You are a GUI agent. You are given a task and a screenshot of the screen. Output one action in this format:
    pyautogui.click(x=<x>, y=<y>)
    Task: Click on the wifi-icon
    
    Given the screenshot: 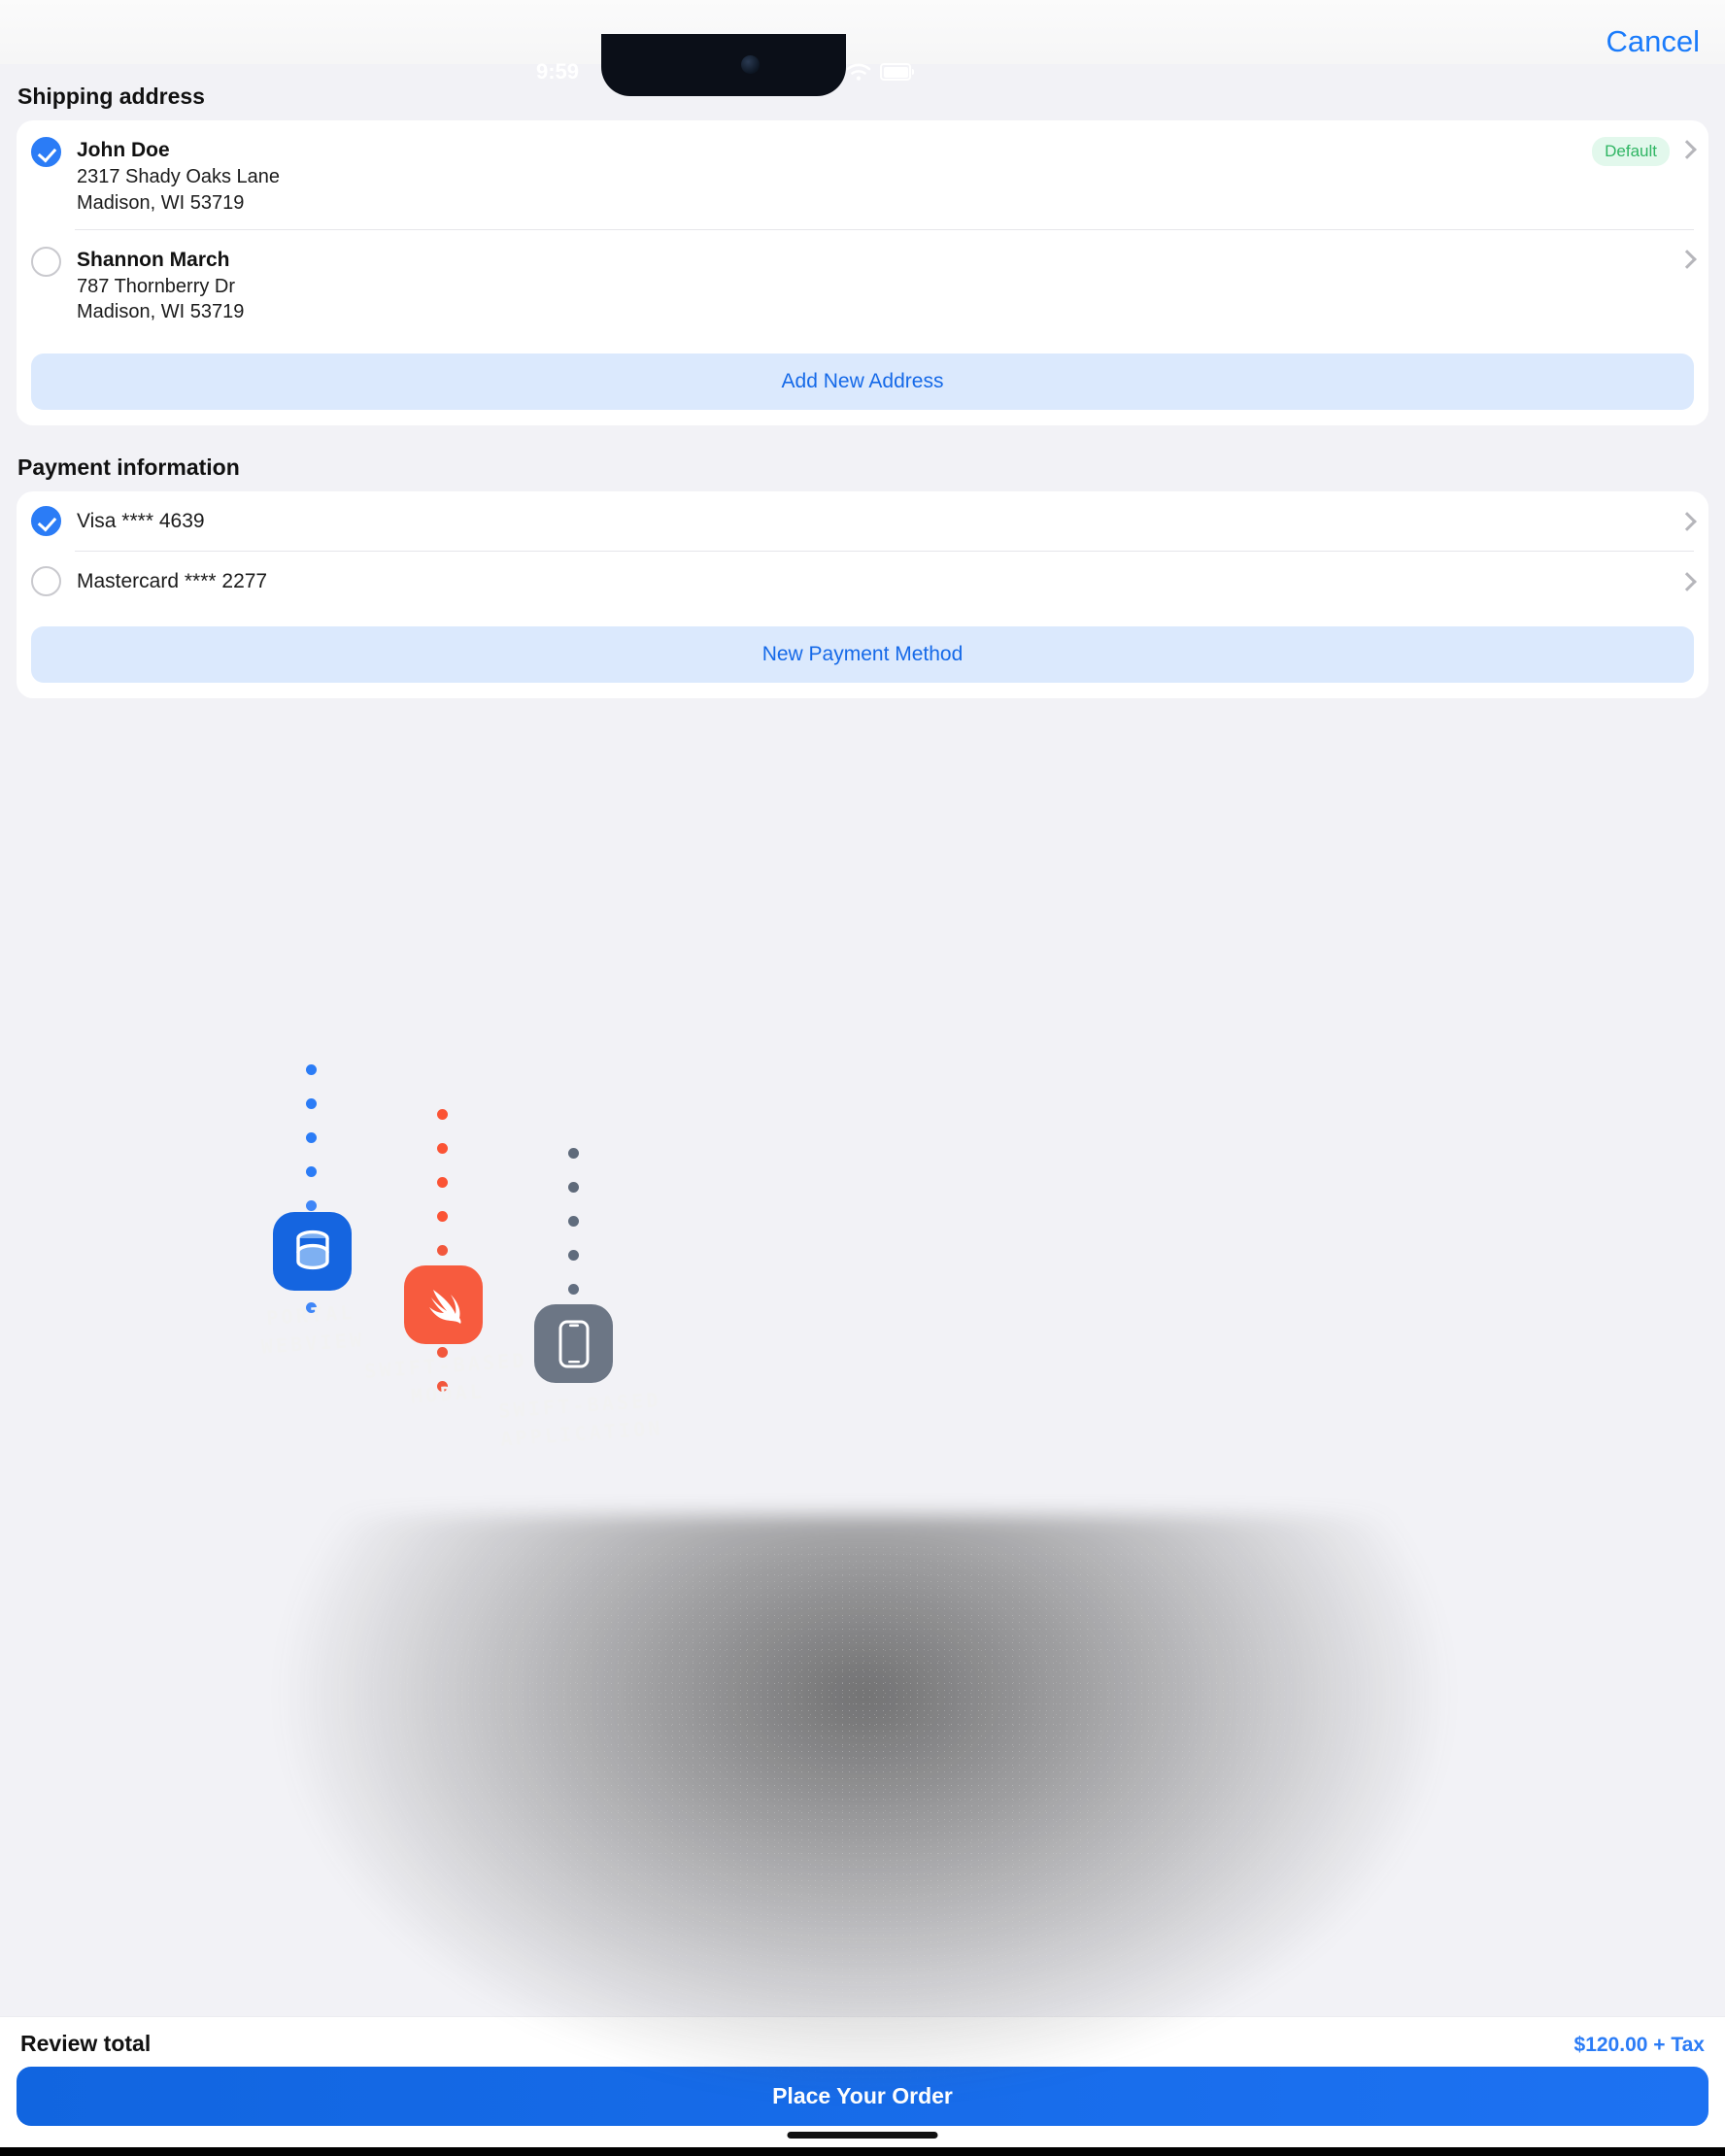 What is the action you would take?
    pyautogui.click(x=858, y=72)
    